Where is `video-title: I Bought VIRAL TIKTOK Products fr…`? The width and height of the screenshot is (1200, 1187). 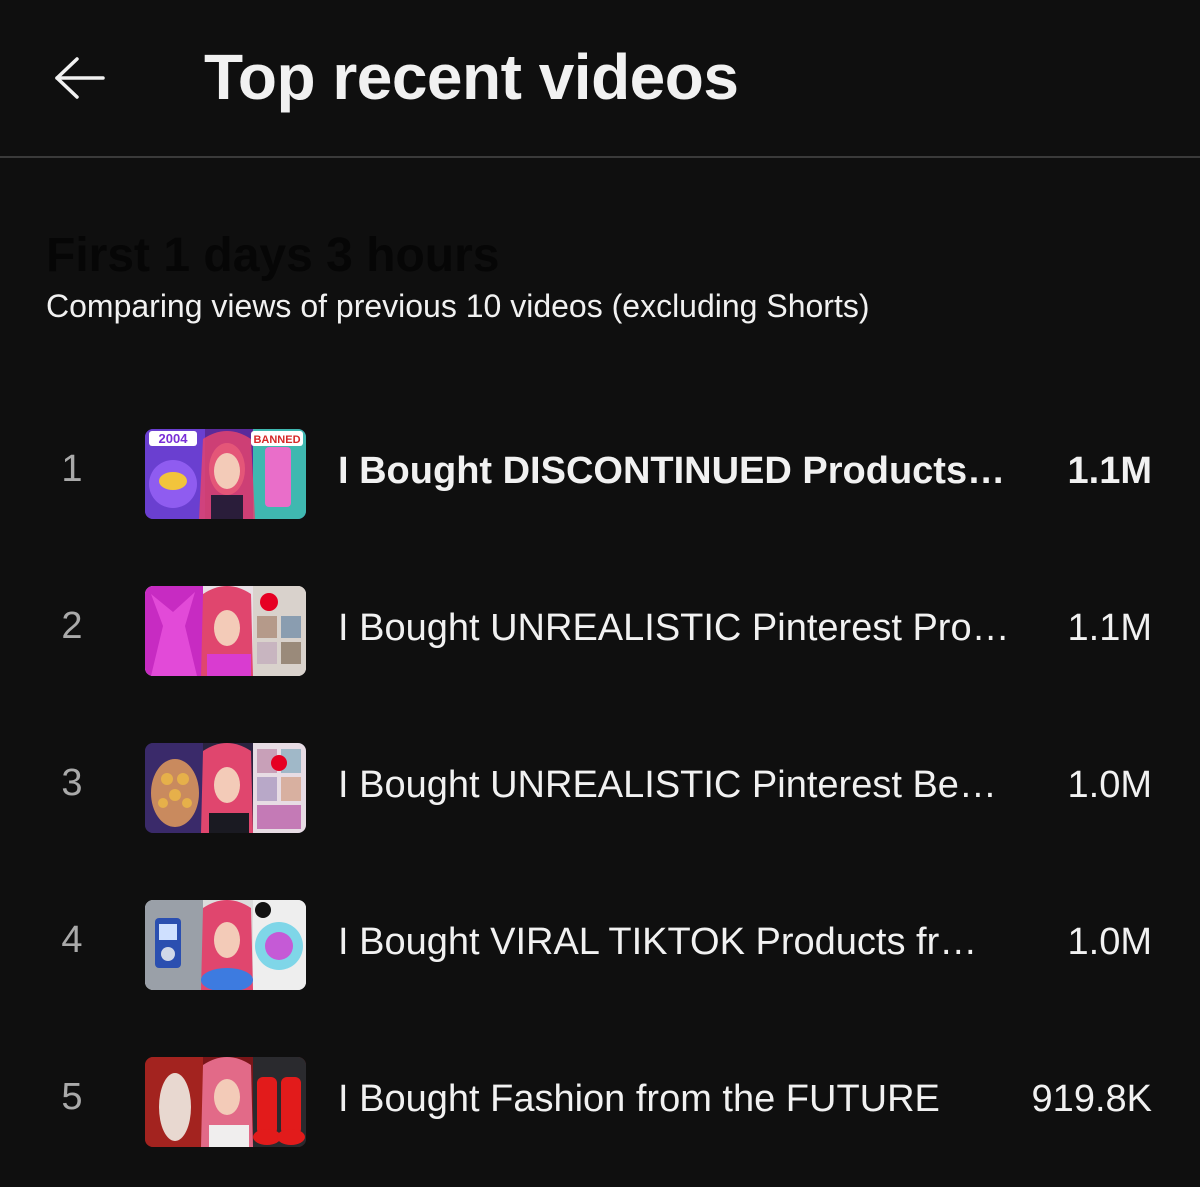 video-title: I Bought VIRAL TIKTOK Products fr… is located at coordinates (658, 942).